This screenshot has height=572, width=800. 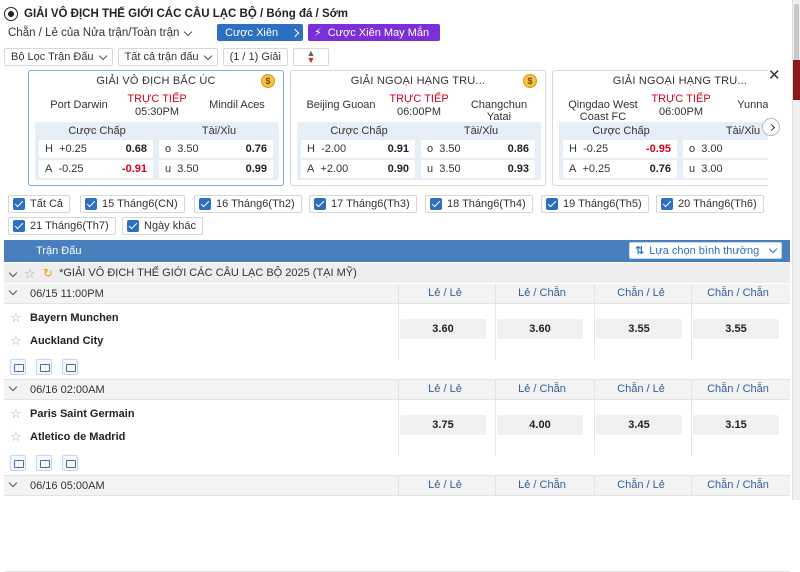 What do you see at coordinates (132, 204) in the screenshot?
I see `date-filter-chip: 15 Tháng6(CN)` at bounding box center [132, 204].